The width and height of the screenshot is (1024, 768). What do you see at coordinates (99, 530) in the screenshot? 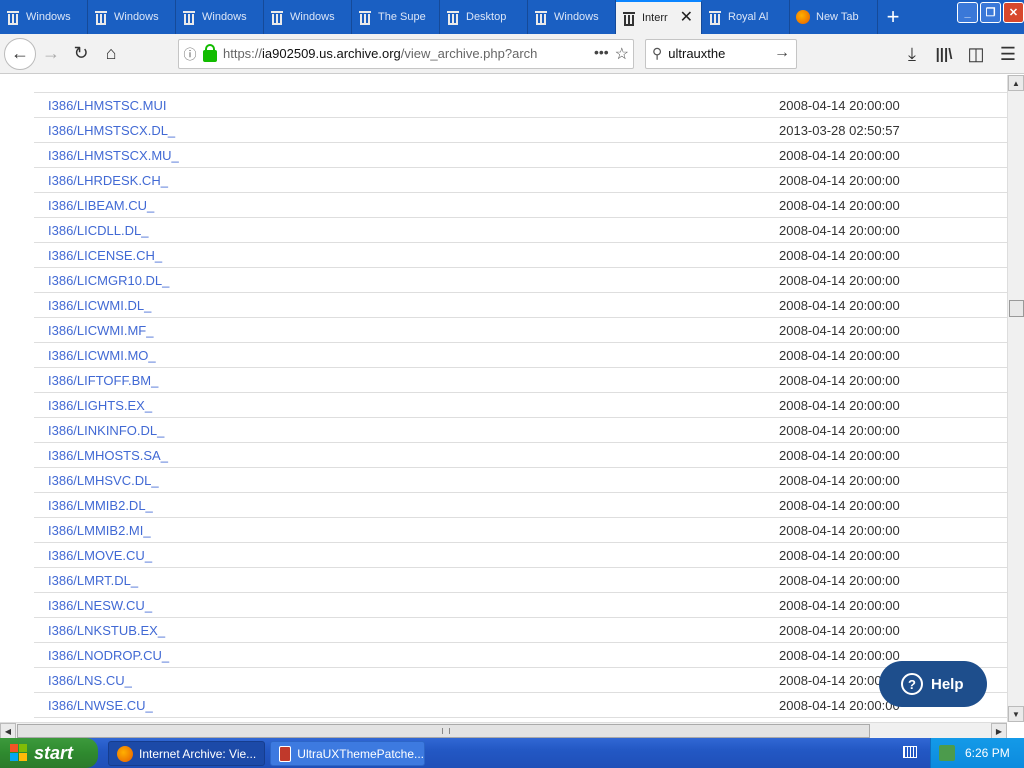
I see `file-link: I386/LMMIB2.MI_` at bounding box center [99, 530].